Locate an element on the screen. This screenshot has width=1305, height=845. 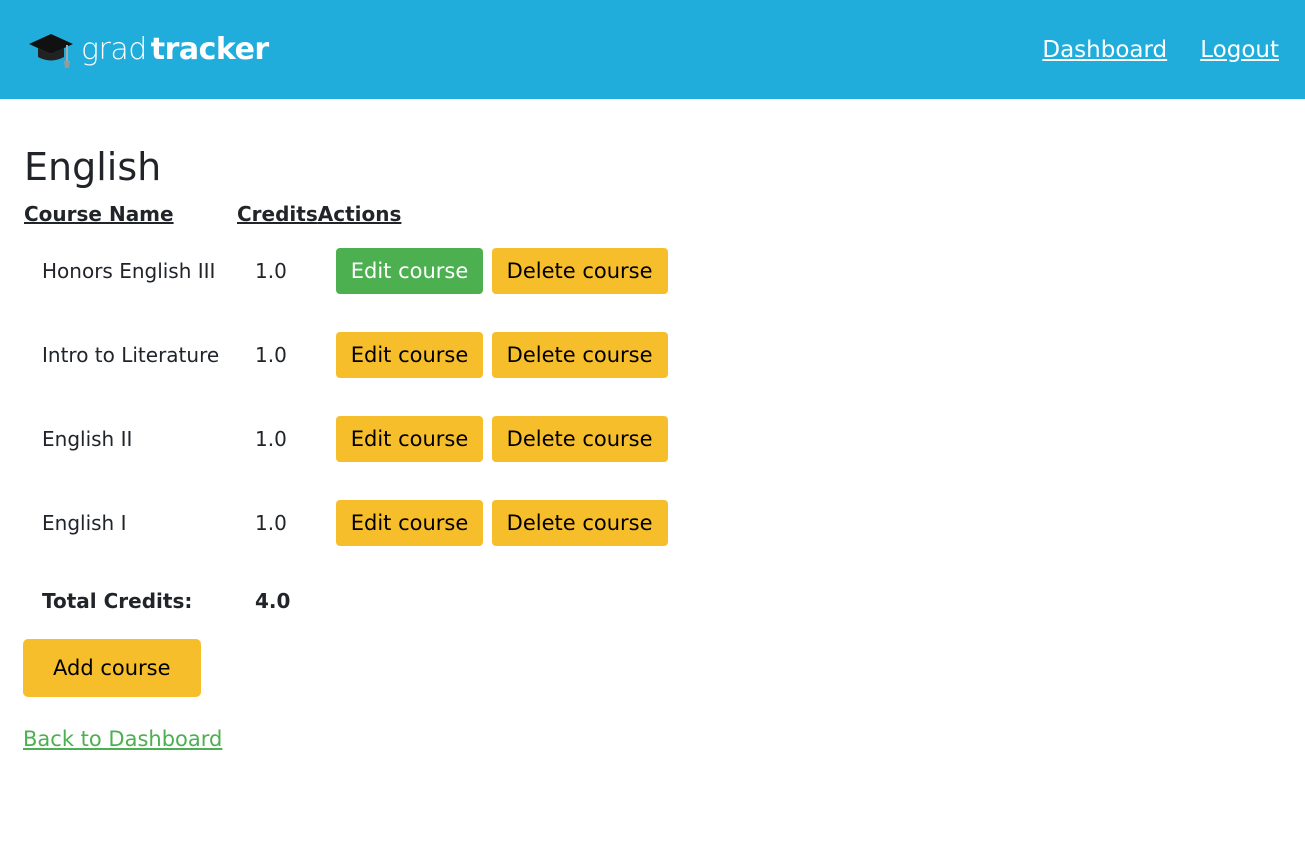
course-name: English II is located at coordinates (87, 438).